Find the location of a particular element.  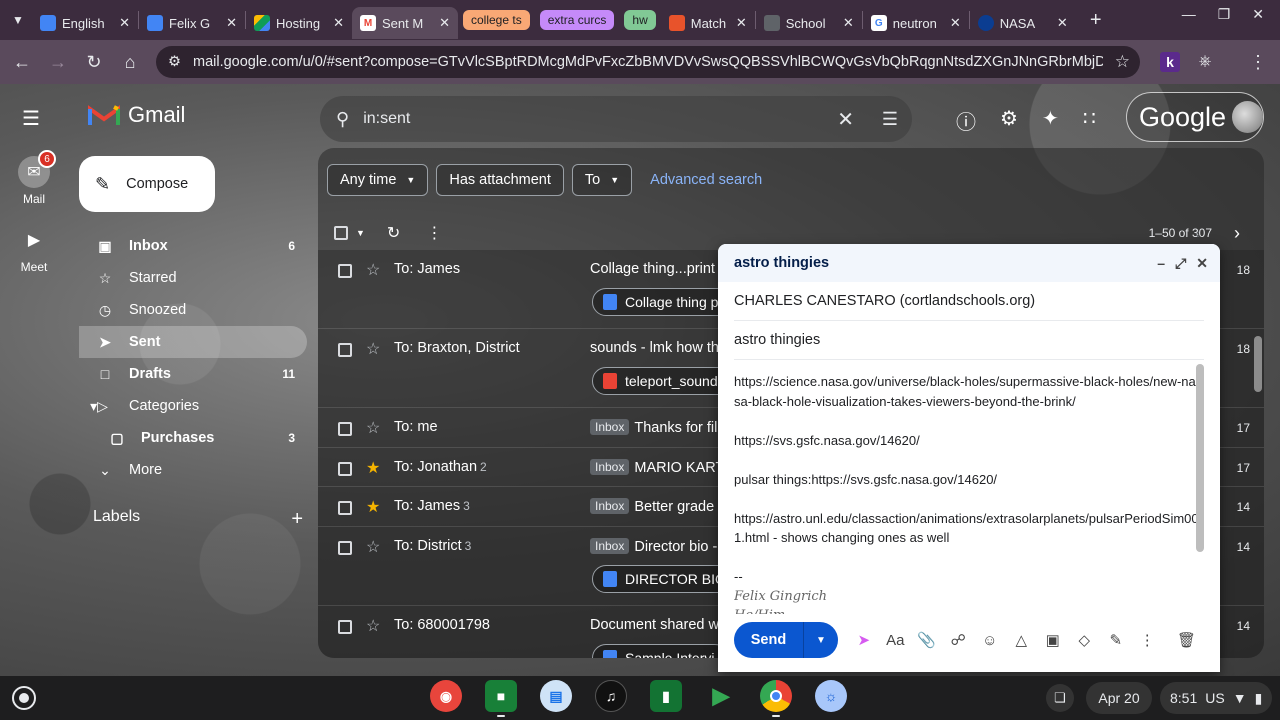

gemini-write-icon: ➤ is located at coordinates (864, 640).